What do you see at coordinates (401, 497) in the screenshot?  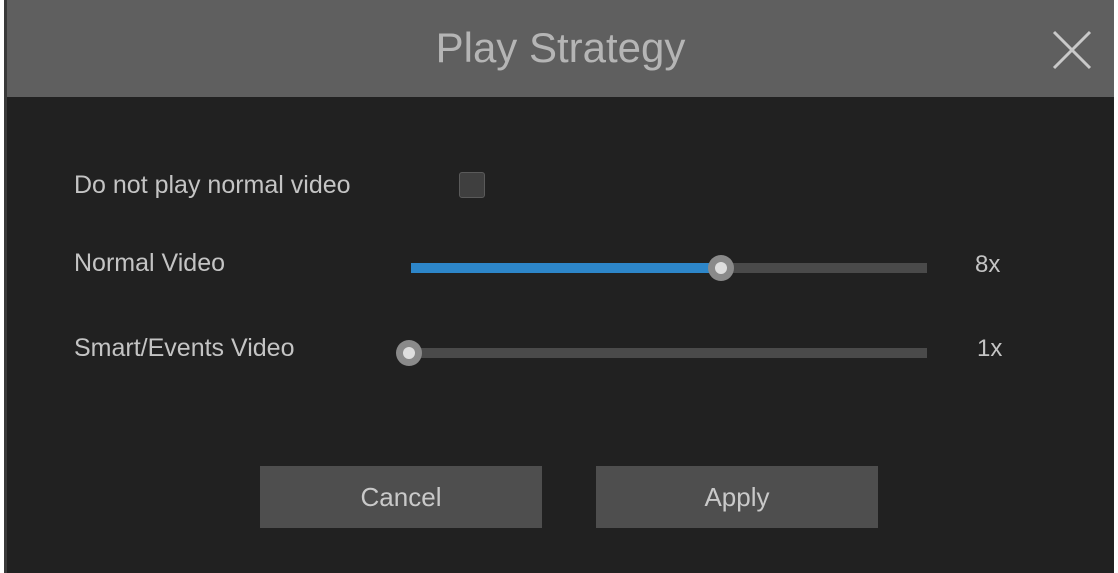 I see `cancel-button: Cancel` at bounding box center [401, 497].